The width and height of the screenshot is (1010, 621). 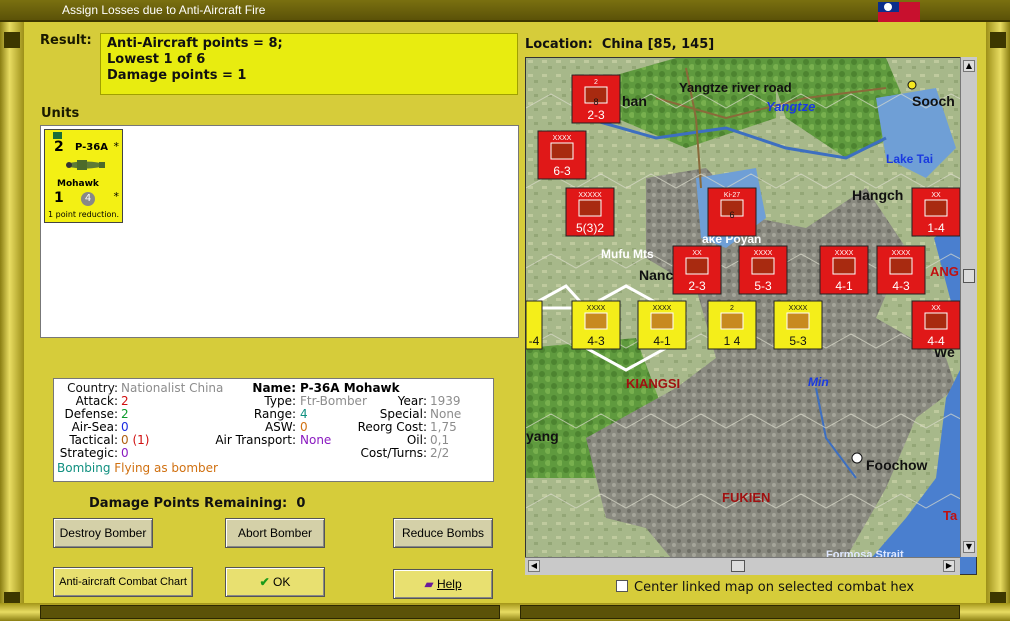 What do you see at coordinates (333, 401) in the screenshot?
I see `type-value: Ftr-Bomber` at bounding box center [333, 401].